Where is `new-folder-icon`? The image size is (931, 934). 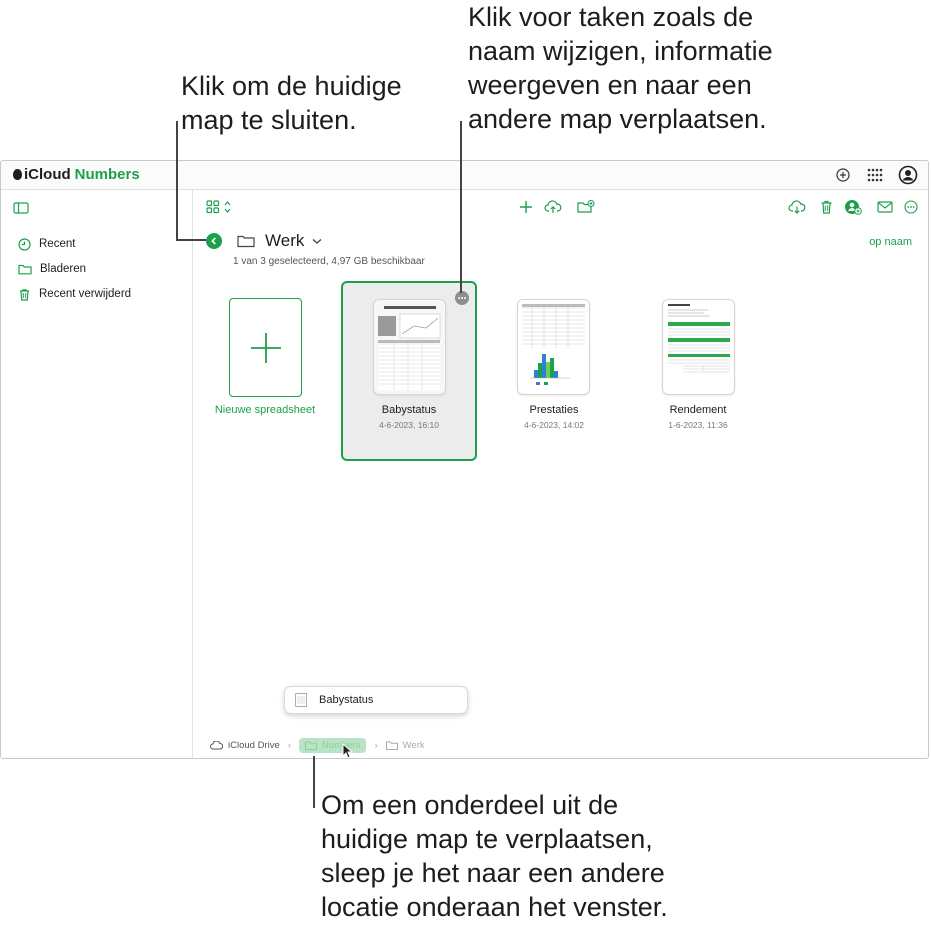 new-folder-icon is located at coordinates (586, 207).